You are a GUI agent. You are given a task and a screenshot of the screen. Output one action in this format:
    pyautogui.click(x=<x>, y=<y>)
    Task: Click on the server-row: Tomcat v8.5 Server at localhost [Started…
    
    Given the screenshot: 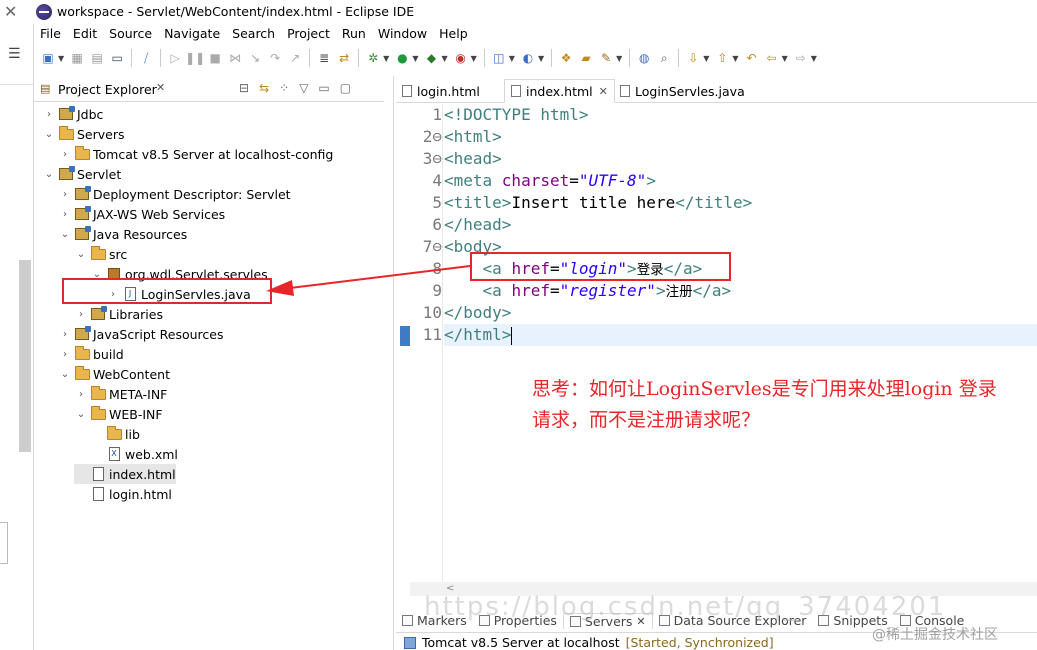 What is the action you would take?
    pyautogui.click(x=589, y=642)
    